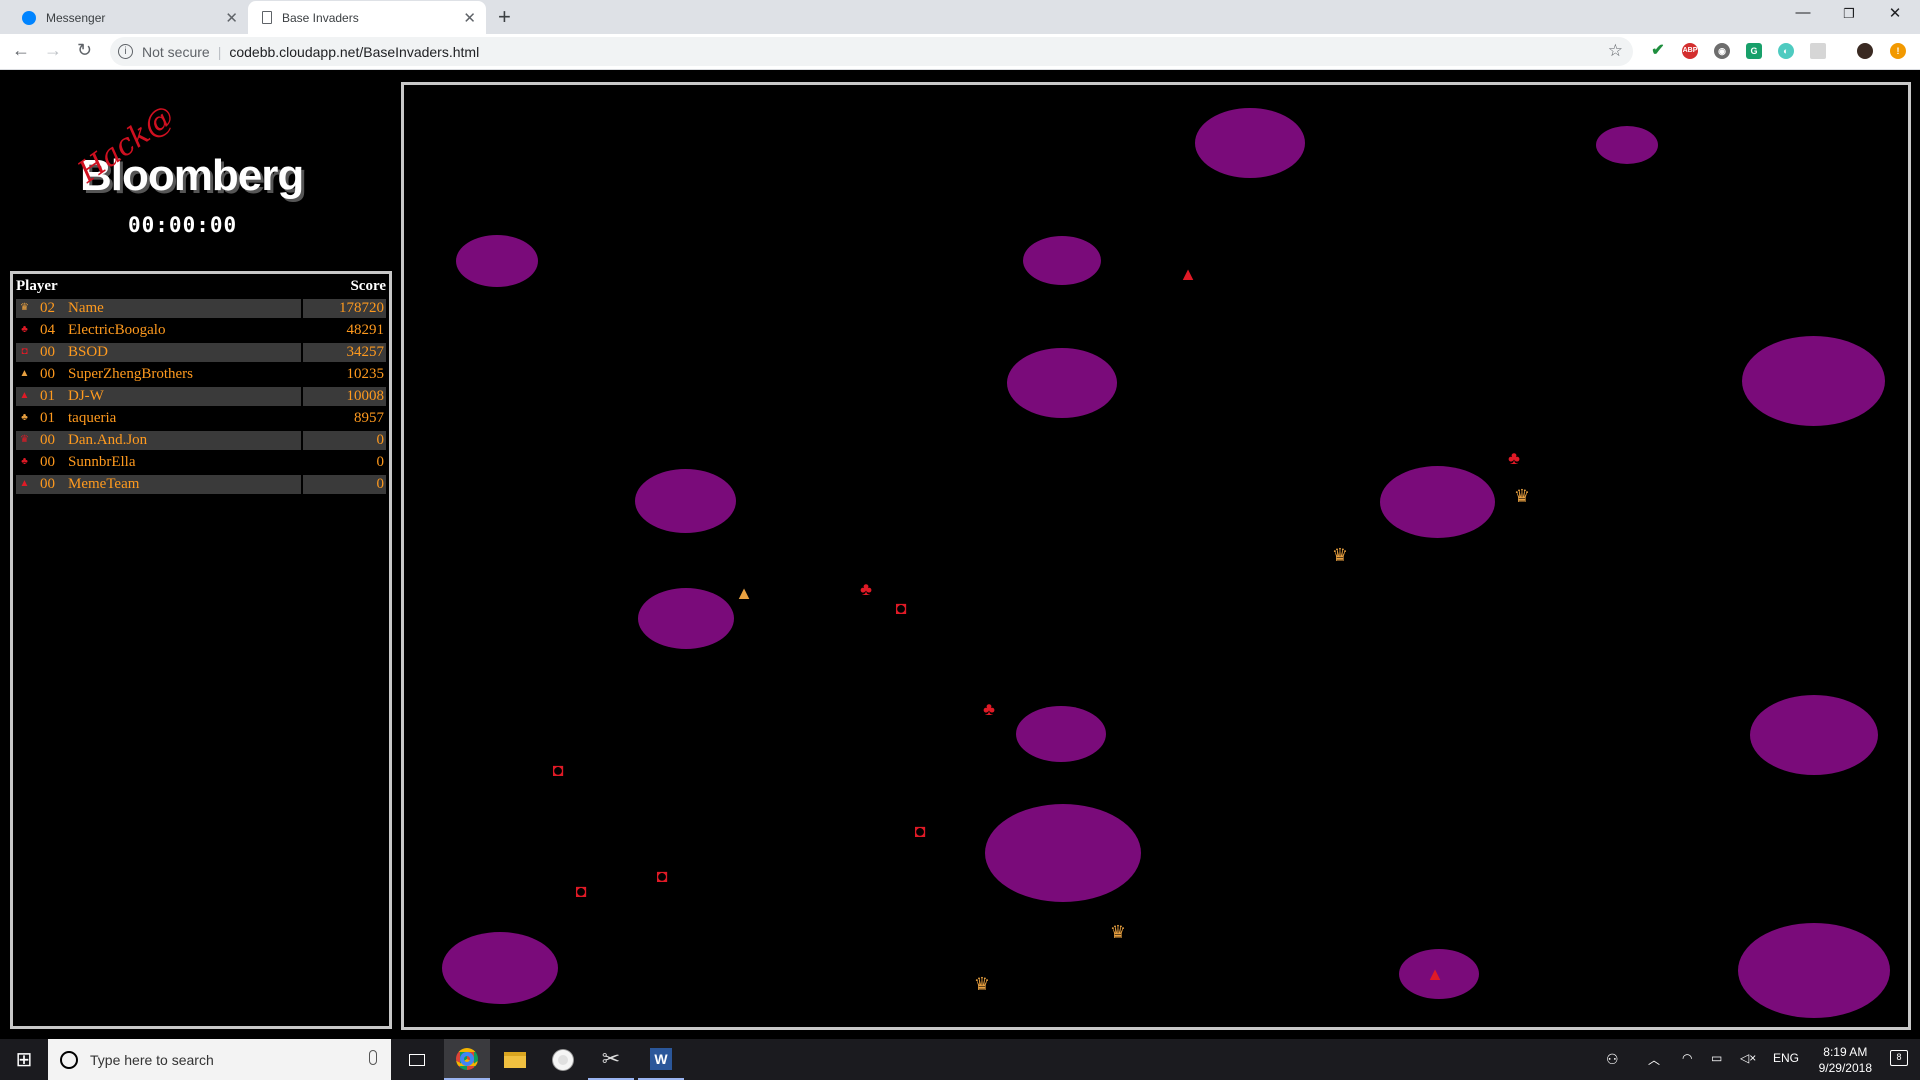 The image size is (1920, 1080). What do you see at coordinates (86, 396) in the screenshot?
I see `player-name: DJ-W` at bounding box center [86, 396].